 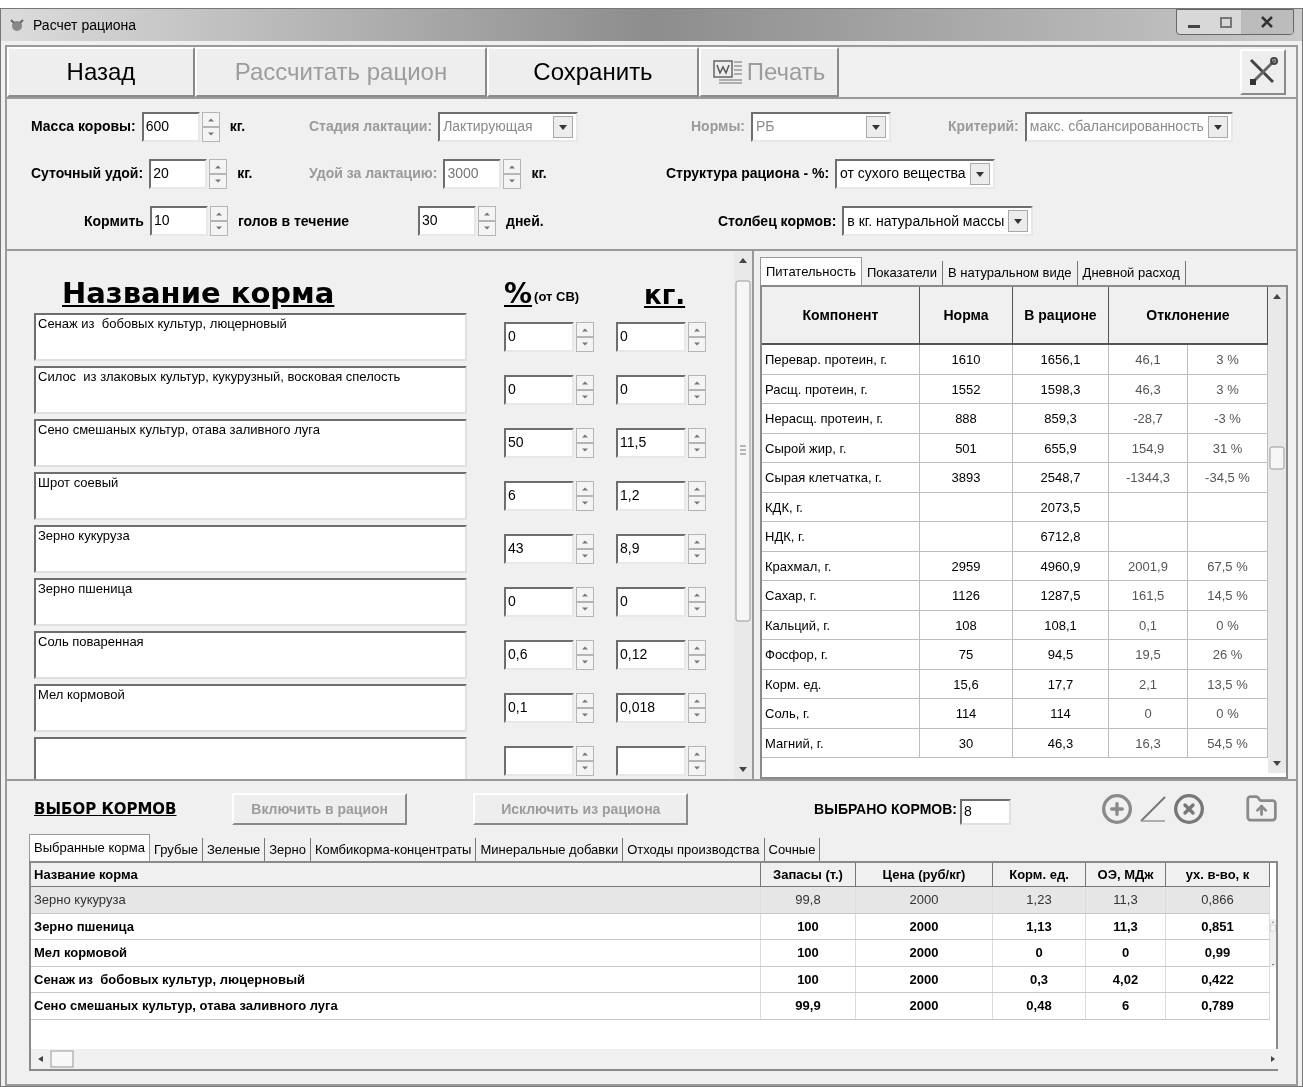 I want to click on table-cell: 100, so click(x=808, y=953).